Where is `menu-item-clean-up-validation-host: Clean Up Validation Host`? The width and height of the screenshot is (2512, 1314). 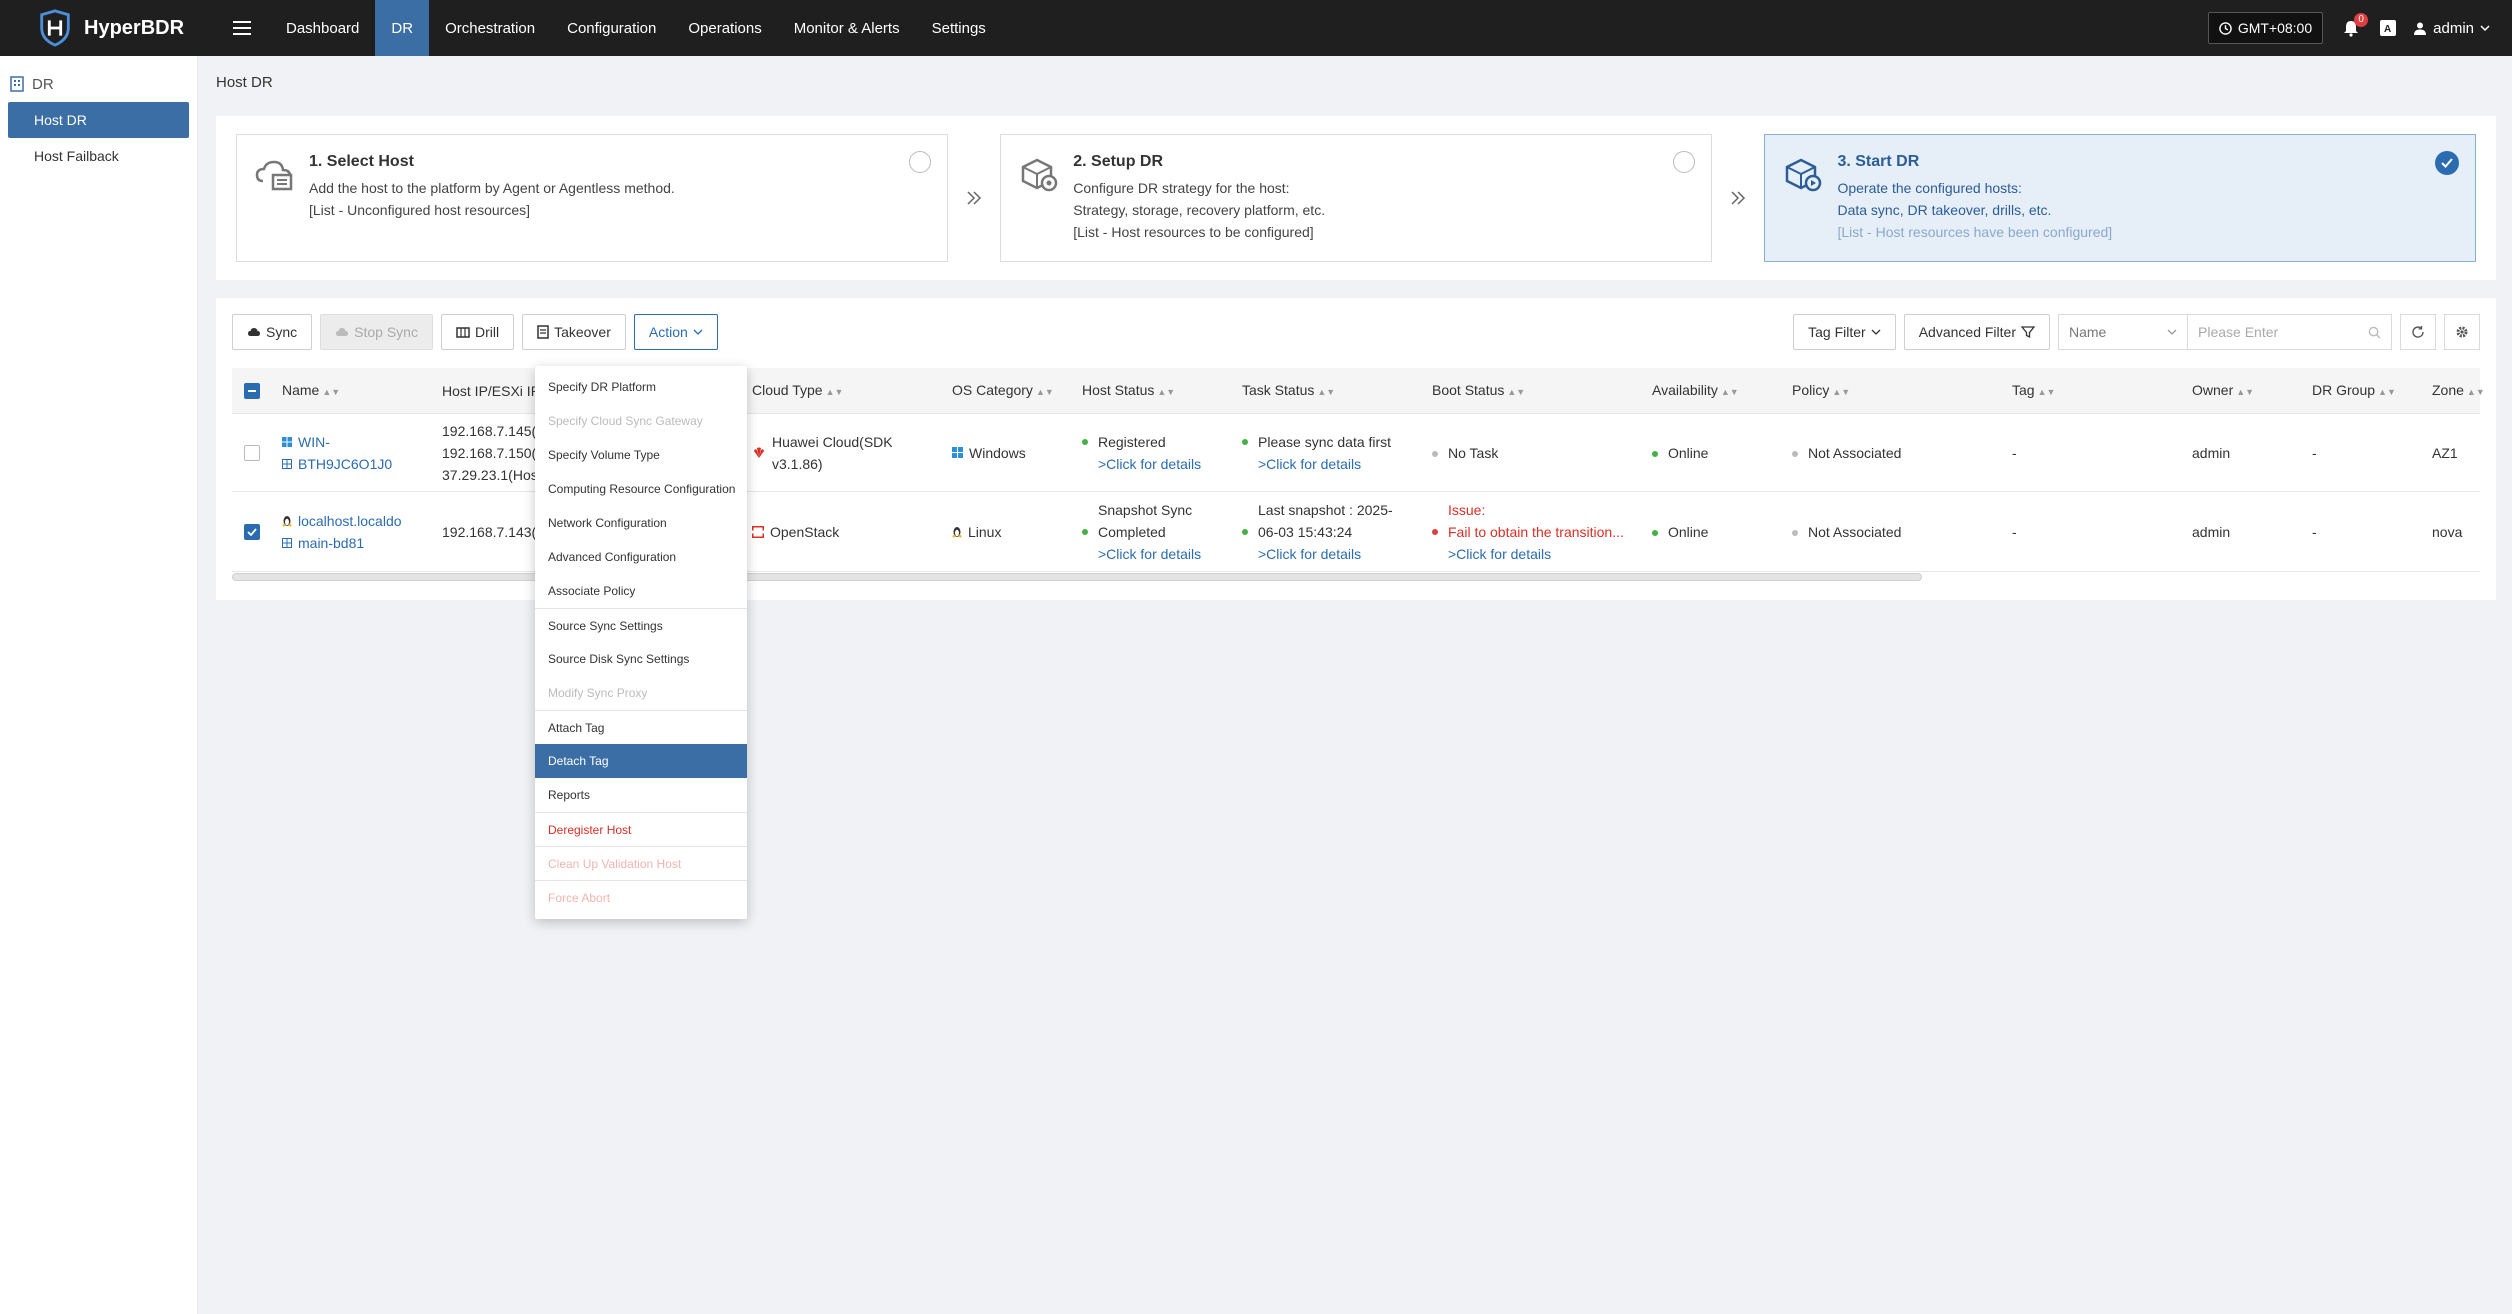 menu-item-clean-up-validation-host: Clean Up Validation Host is located at coordinates (641, 863).